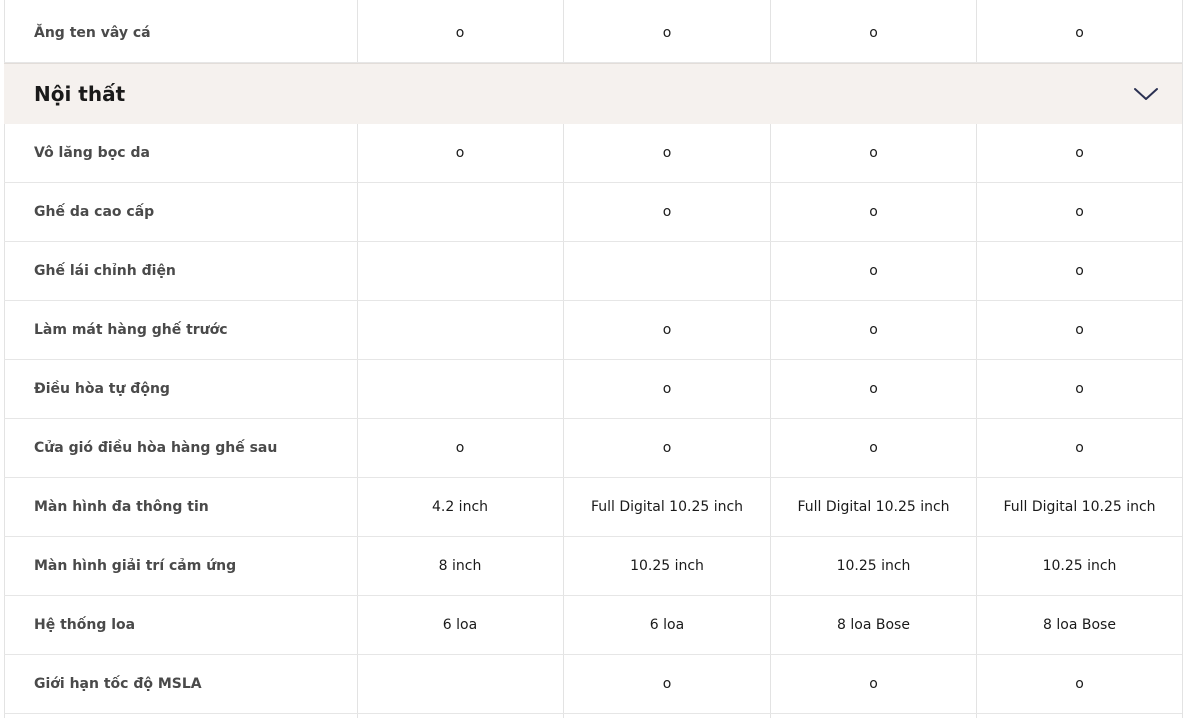 This screenshot has width=1186, height=718. I want to click on row-label: Hệ thống loa, so click(85, 625).